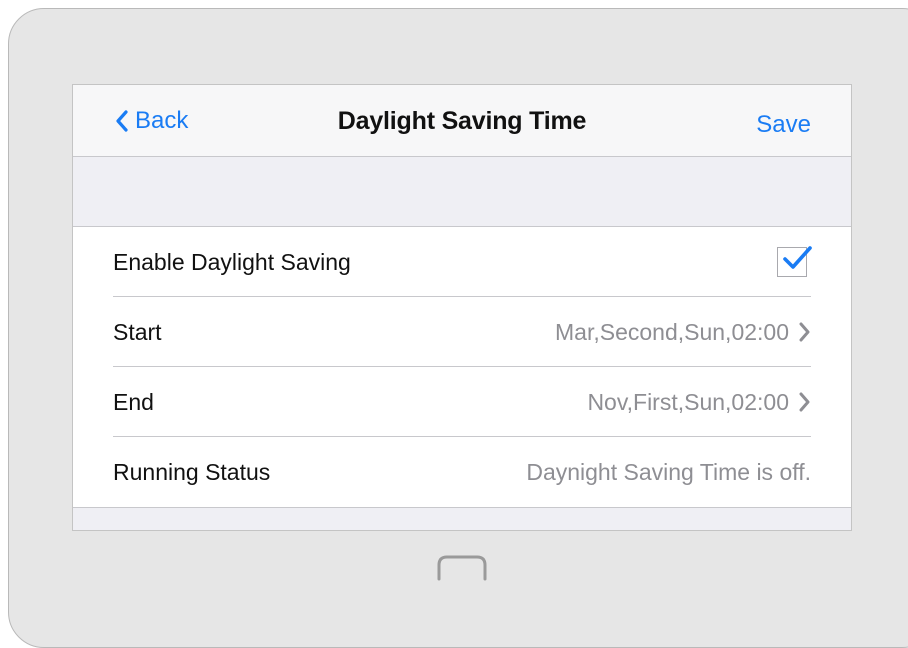  Describe the element at coordinates (462, 192) in the screenshot. I see `section-spacer` at that location.